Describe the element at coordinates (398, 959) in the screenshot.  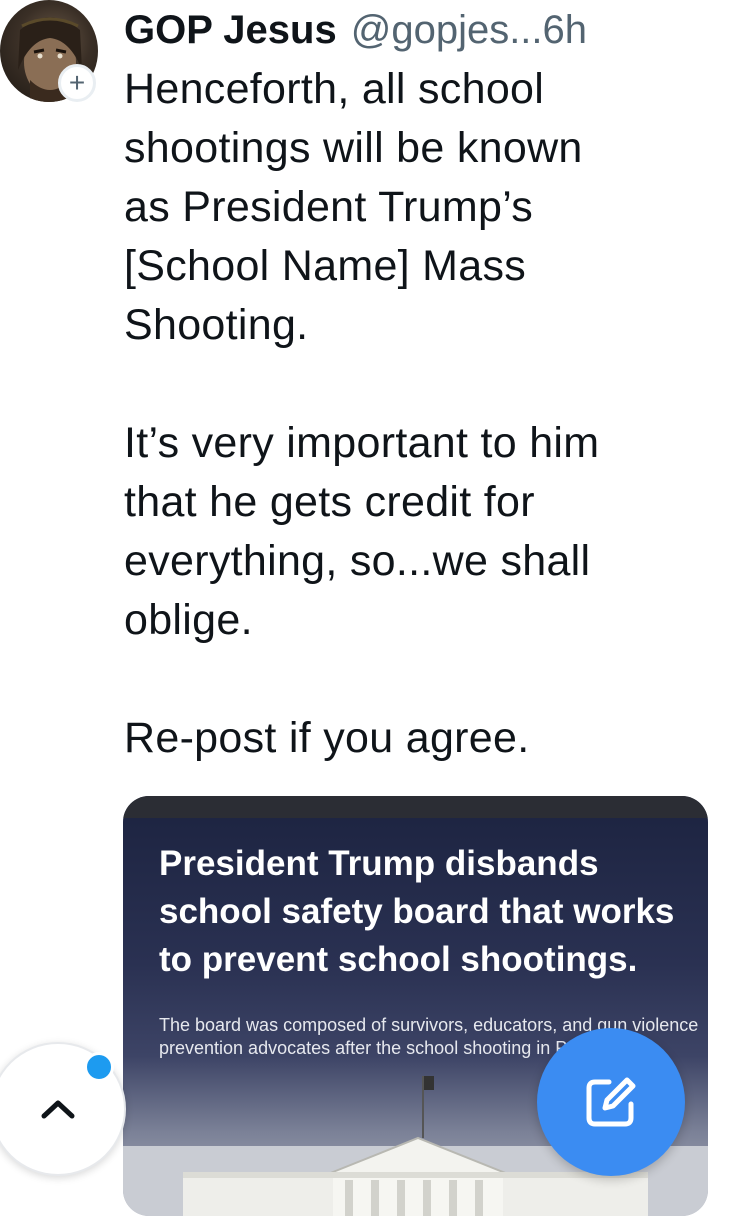
I see `media-headline-line: to prevent school shootings.` at that location.